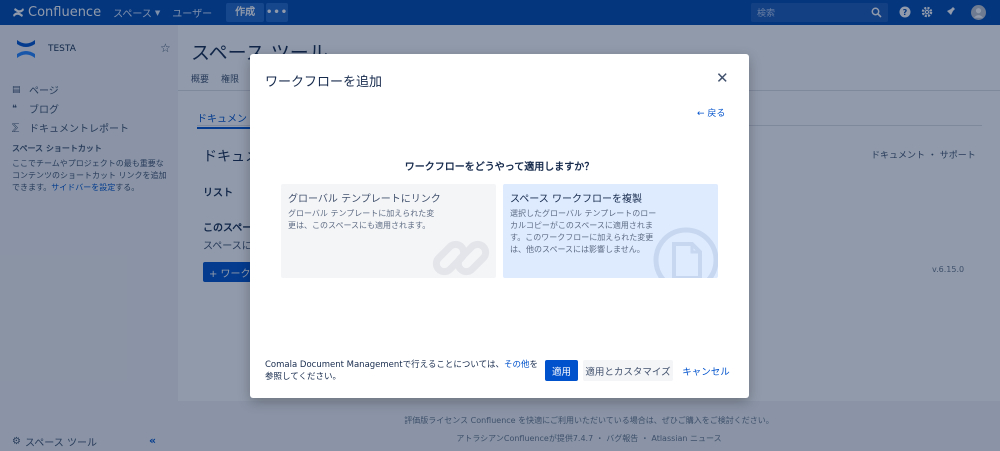  Describe the element at coordinates (706, 370) in the screenshot. I see `cancel-button: キャンセル` at that location.